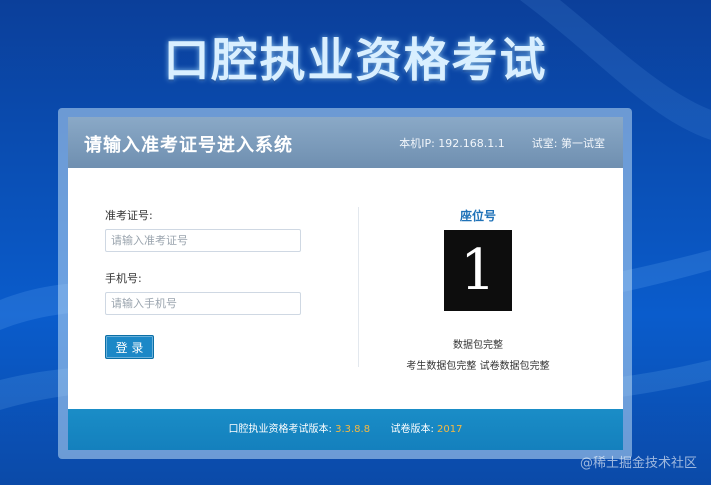 The width and height of the screenshot is (711, 485). I want to click on room-label: 试室:, so click(544, 143).